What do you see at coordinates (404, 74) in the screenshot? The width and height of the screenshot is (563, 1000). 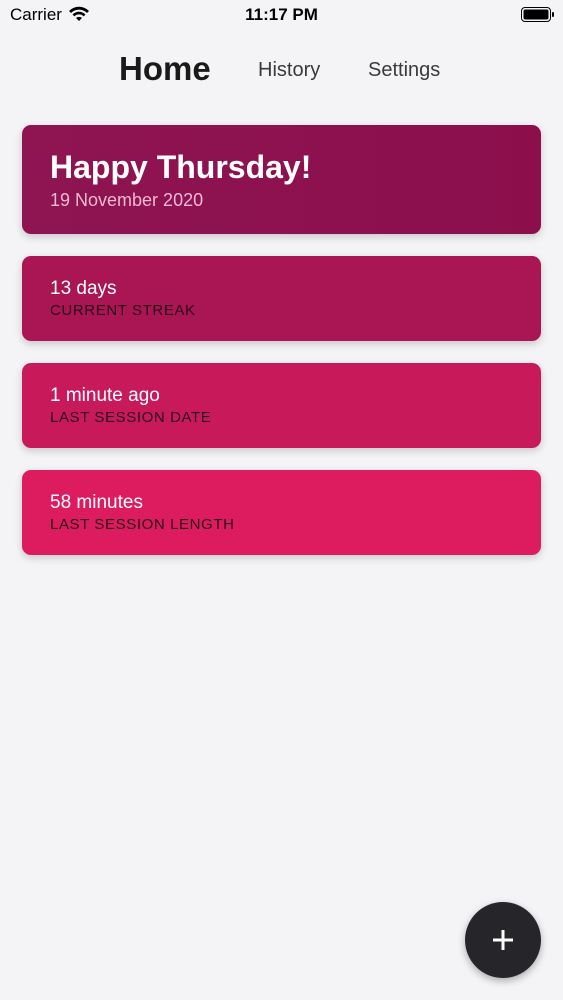 I see `tab-settings: Settings` at bounding box center [404, 74].